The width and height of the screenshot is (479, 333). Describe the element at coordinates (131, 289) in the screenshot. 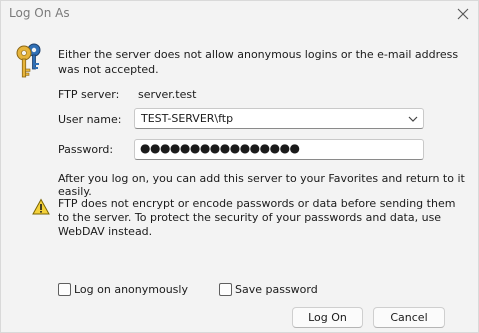

I see `log-on-anonymously-label: Log on anonymously` at that location.